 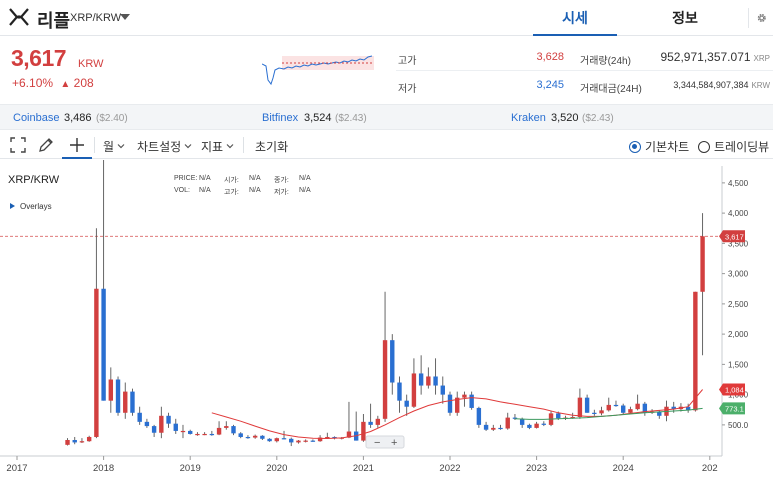 What do you see at coordinates (205, 190) in the screenshot?
I see `ohlc-vol-value: N/A` at bounding box center [205, 190].